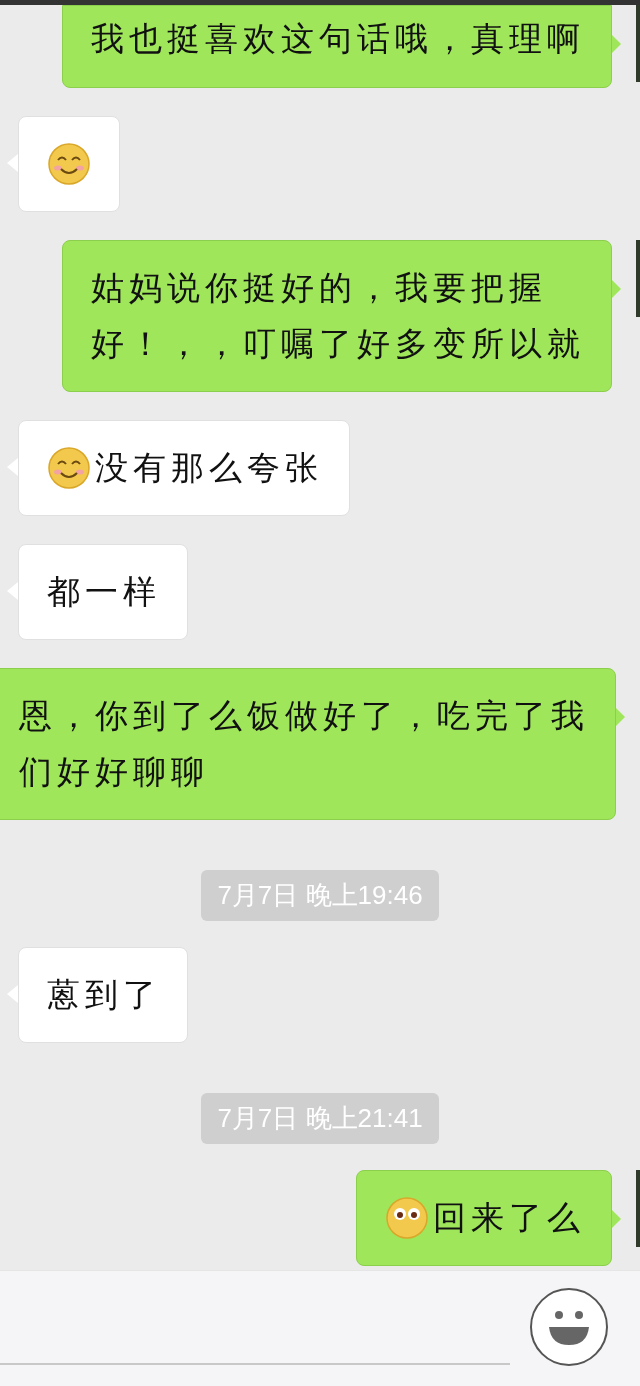  Describe the element at coordinates (304, 744) in the screenshot. I see `message-text: 恩，你到了么饭做好了，吃完了我 们好好聊聊` at that location.